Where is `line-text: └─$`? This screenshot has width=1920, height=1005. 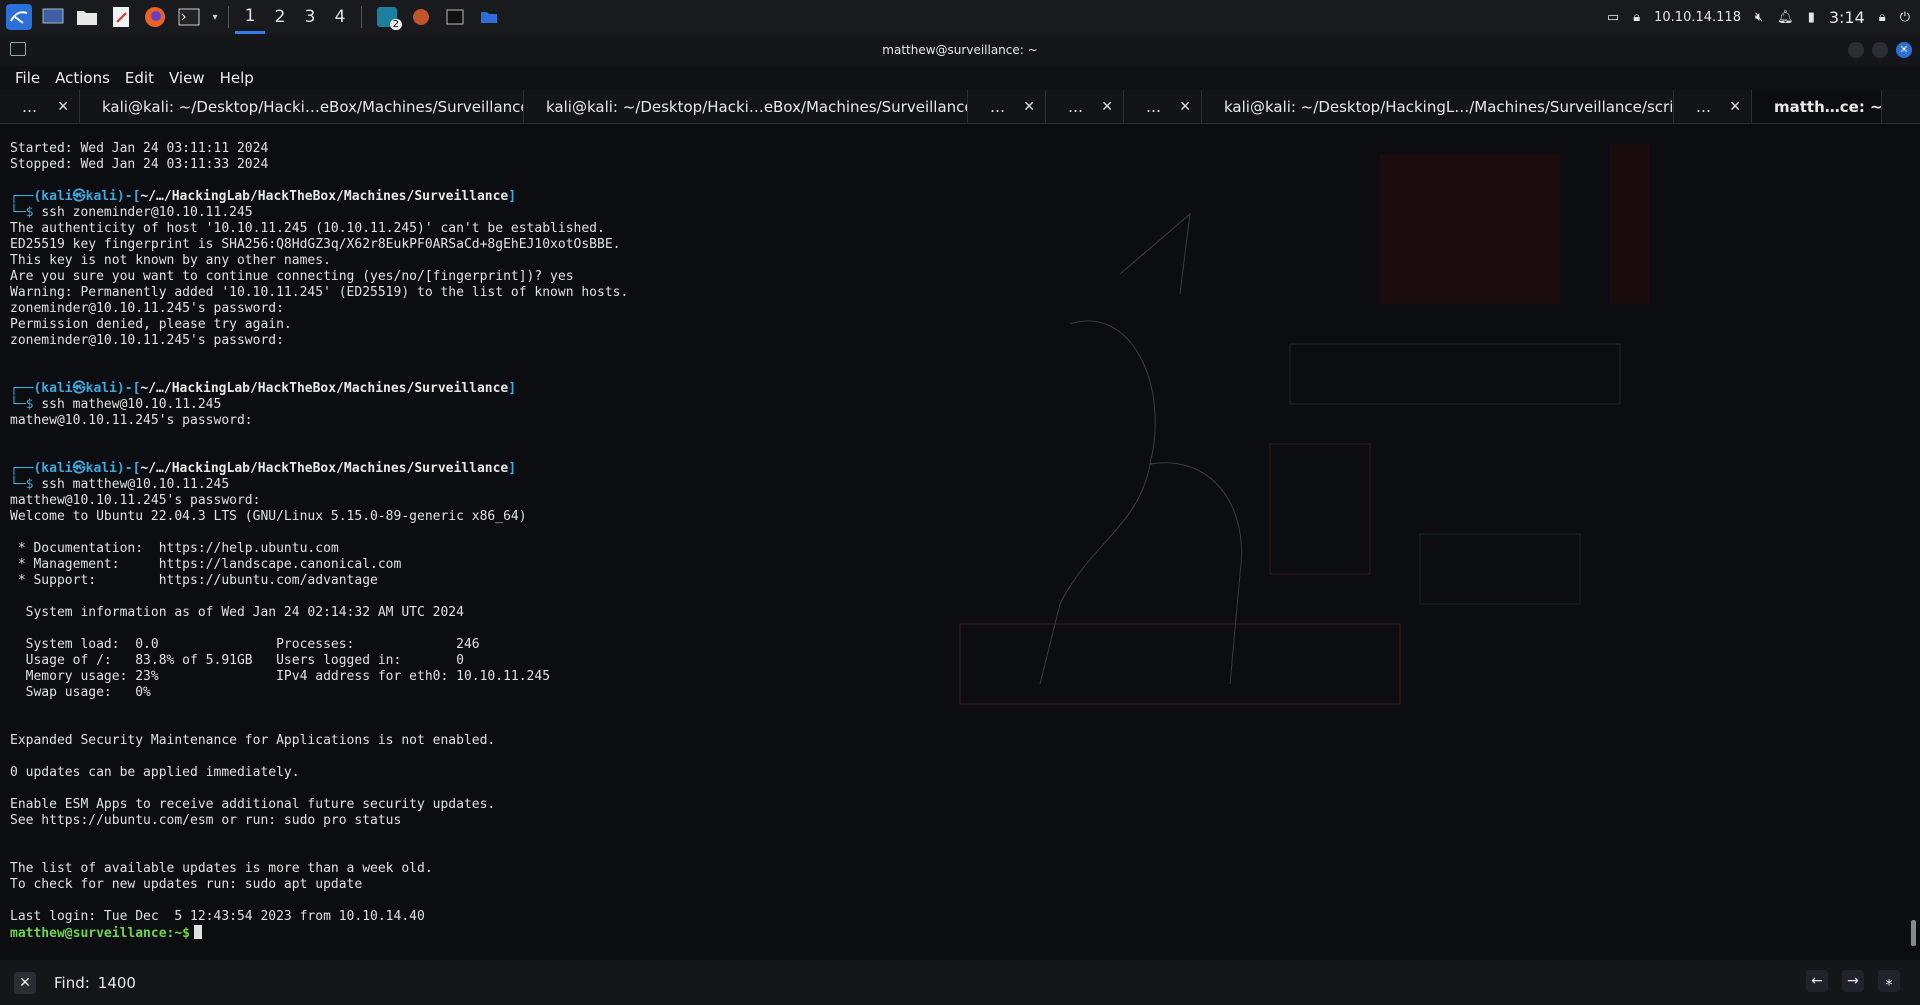
line-text: └─$ is located at coordinates (26, 212).